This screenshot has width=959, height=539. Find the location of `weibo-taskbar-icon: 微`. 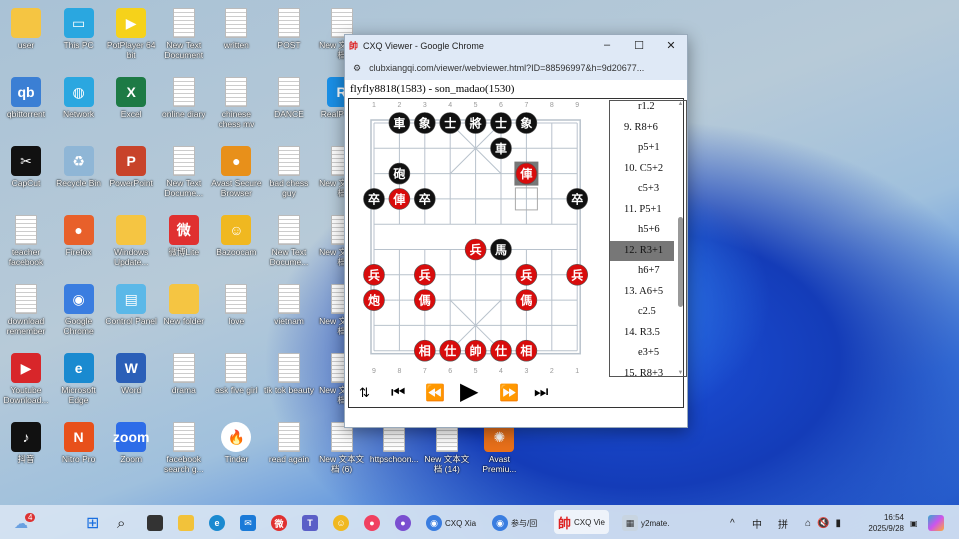

weibo-taskbar-icon: 微 is located at coordinates (279, 523).